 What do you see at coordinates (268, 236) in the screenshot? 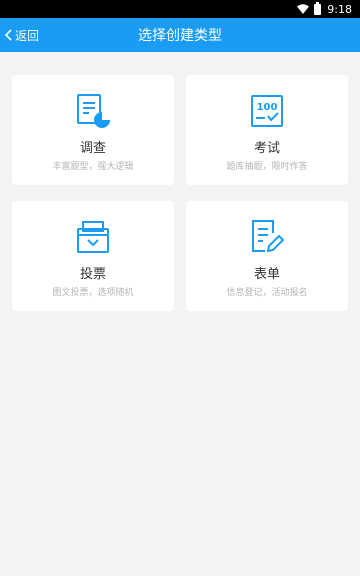
I see `form-edit-icon` at bounding box center [268, 236].